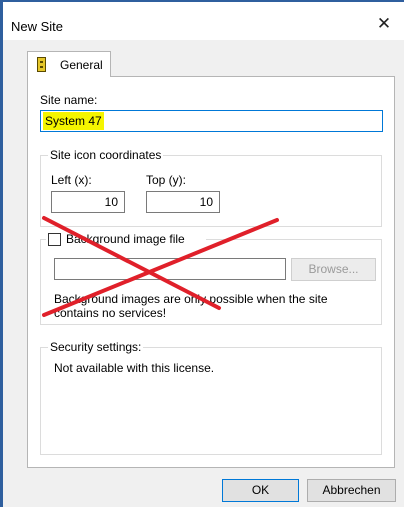 The image size is (404, 507). What do you see at coordinates (88, 202) in the screenshot?
I see `left-x-input: 10` at bounding box center [88, 202].